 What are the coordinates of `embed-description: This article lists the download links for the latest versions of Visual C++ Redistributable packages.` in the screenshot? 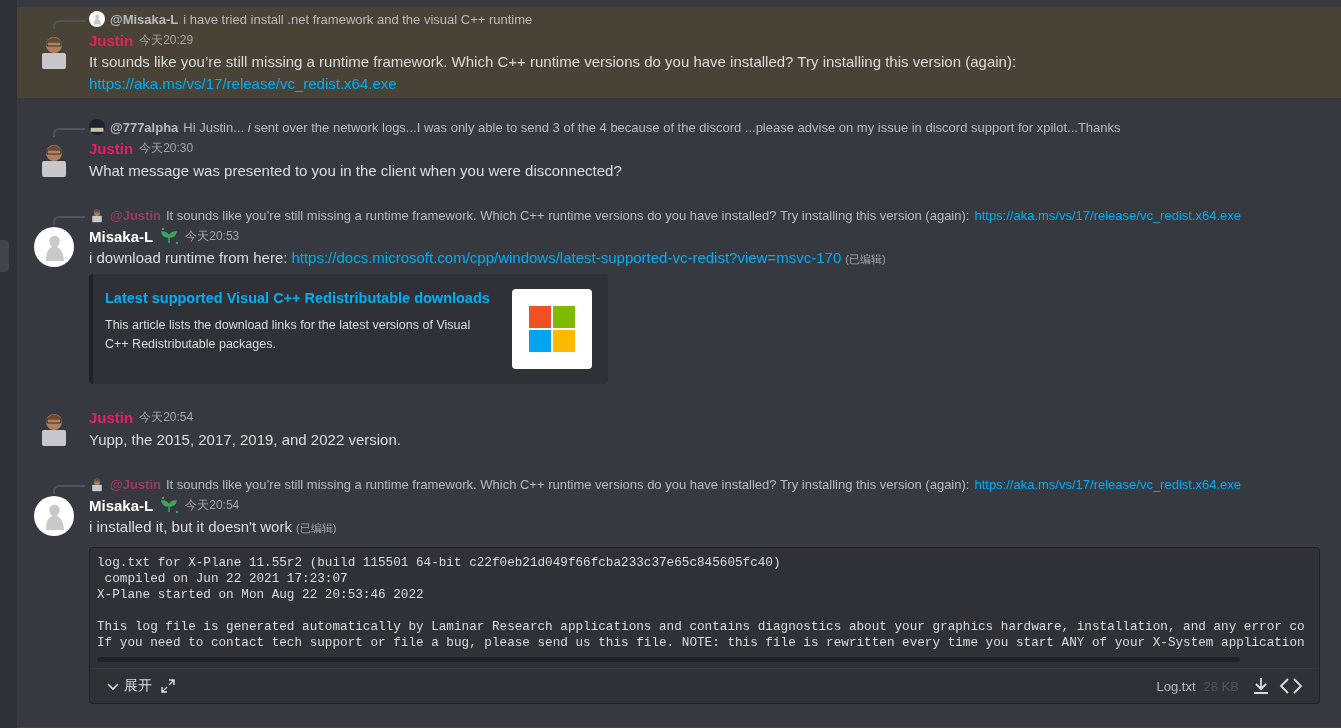 It's located at (288, 335).